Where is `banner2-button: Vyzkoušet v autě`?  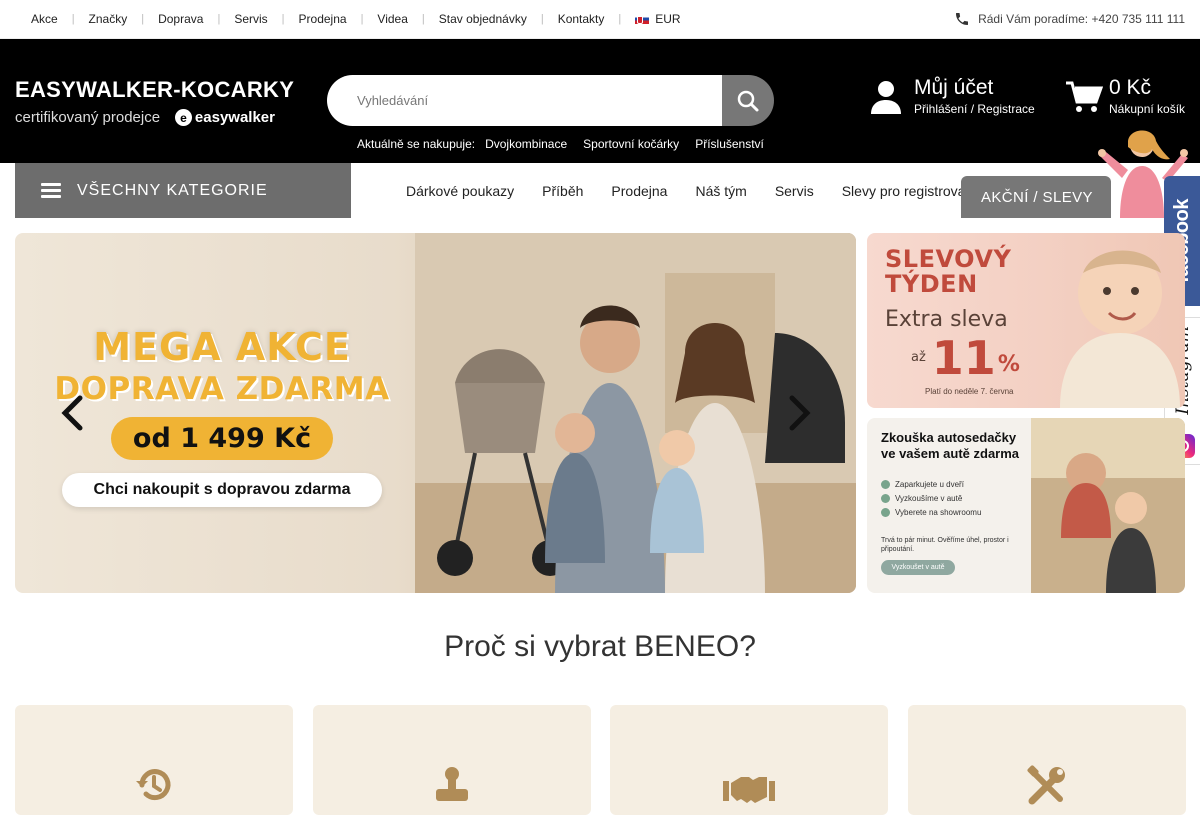
banner2-button: Vyzkoušet v autě is located at coordinates (918, 567).